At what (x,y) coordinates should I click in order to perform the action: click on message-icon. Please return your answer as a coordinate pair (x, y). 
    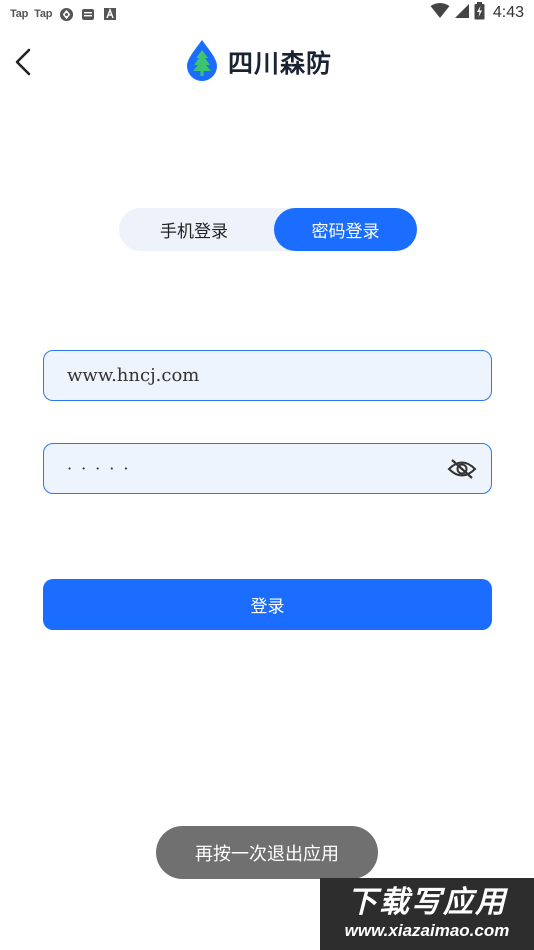
    Looking at the image, I should click on (88, 14).